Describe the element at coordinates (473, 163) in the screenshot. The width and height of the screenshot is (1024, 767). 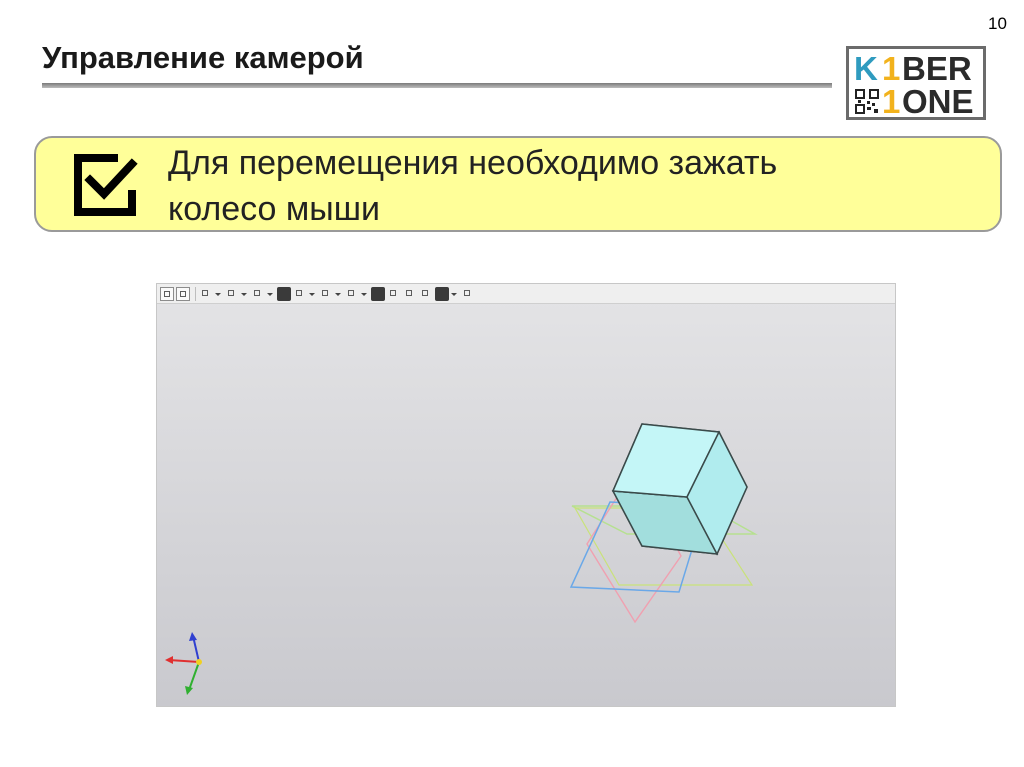
I see `instruction-line-1: Для перемещения необходимо зажать` at that location.